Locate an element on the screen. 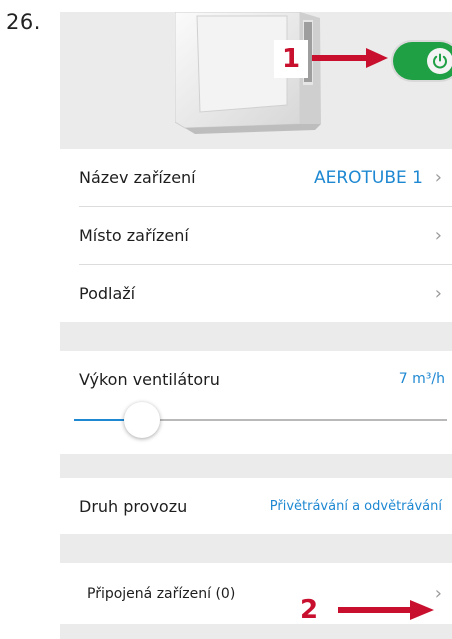 This screenshot has height=639, width=452. callout-2-arrow is located at coordinates (386, 610).